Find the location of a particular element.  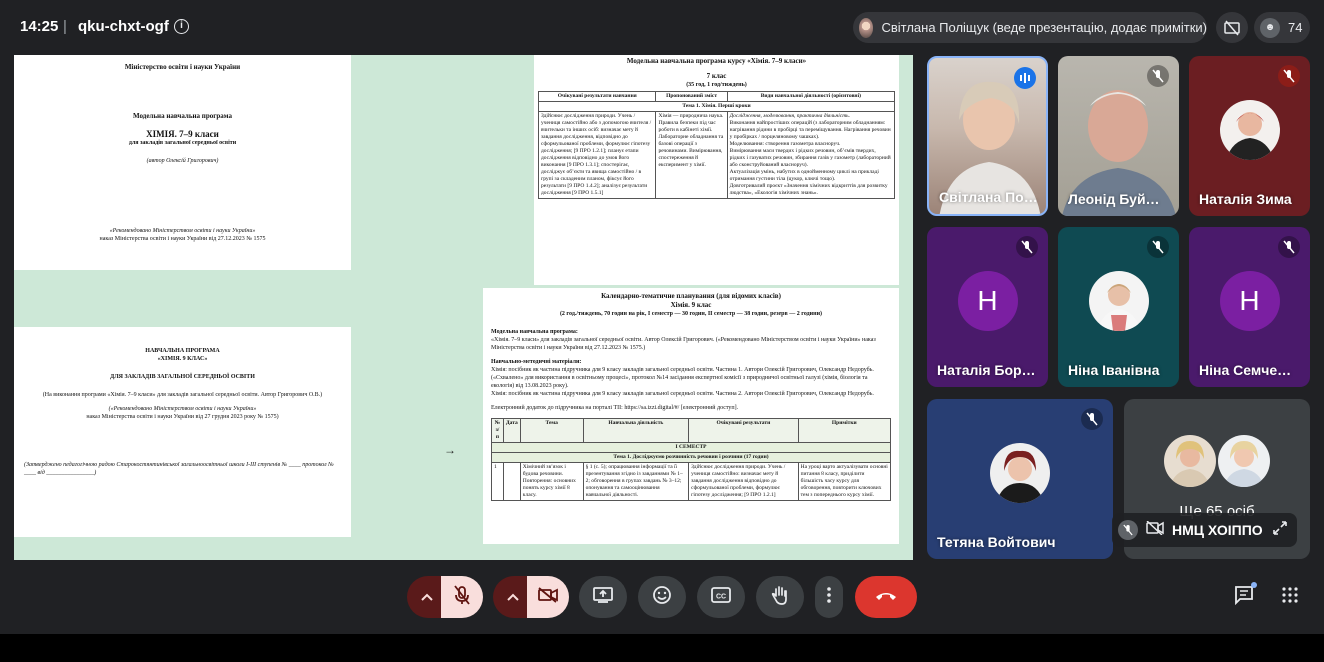

table-header: Види навчальної діяльності (орієнтовні) is located at coordinates (811, 96).